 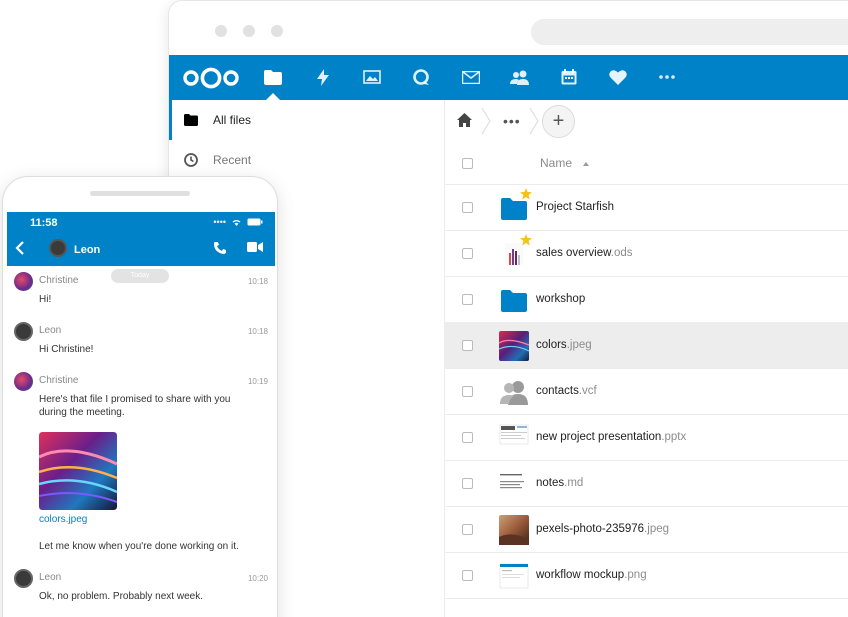 I want to click on file-row: new project presentation.pptx, so click(x=646, y=438).